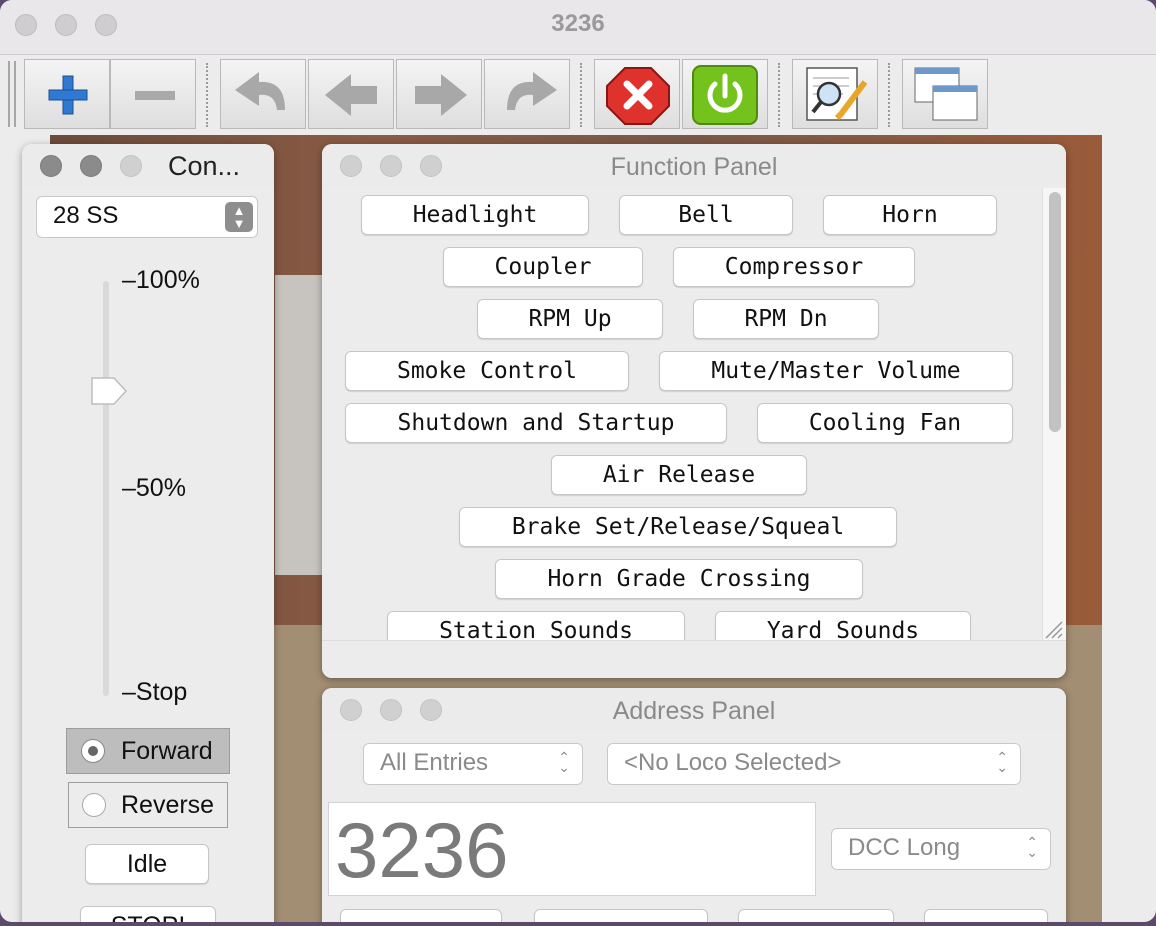 Image resolution: width=1156 pixels, height=926 pixels. I want to click on minus-icon, so click(155, 95).